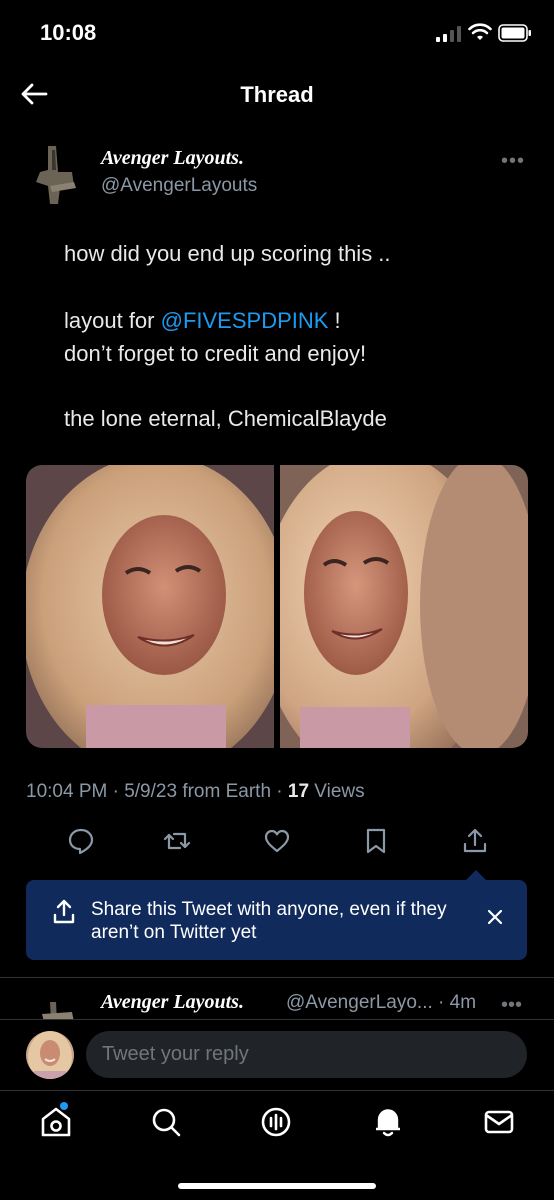 This screenshot has height=1200, width=554. Describe the element at coordinates (50, 1055) in the screenshot. I see `user-avatar` at that location.